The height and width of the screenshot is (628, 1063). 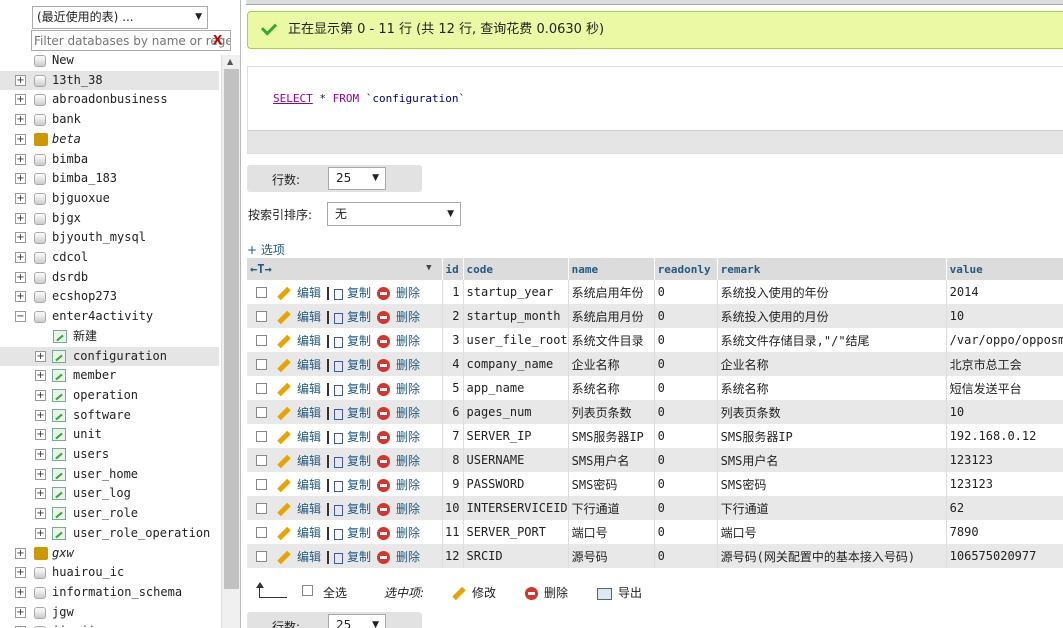 I want to click on cell-code: INTERSERVICEID, so click(x=516, y=508).